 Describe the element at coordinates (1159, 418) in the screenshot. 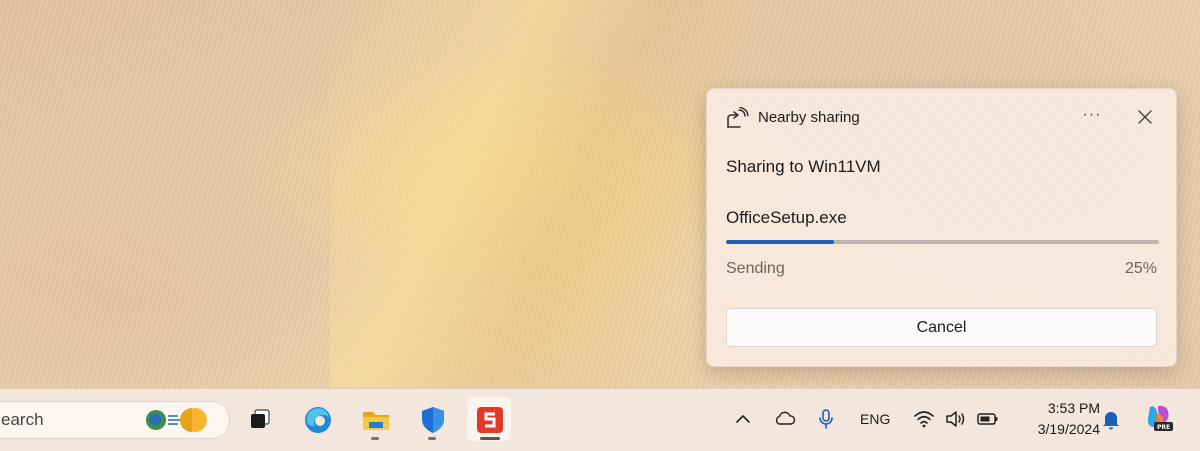

I see `copilot-pre-icon: PRE` at that location.